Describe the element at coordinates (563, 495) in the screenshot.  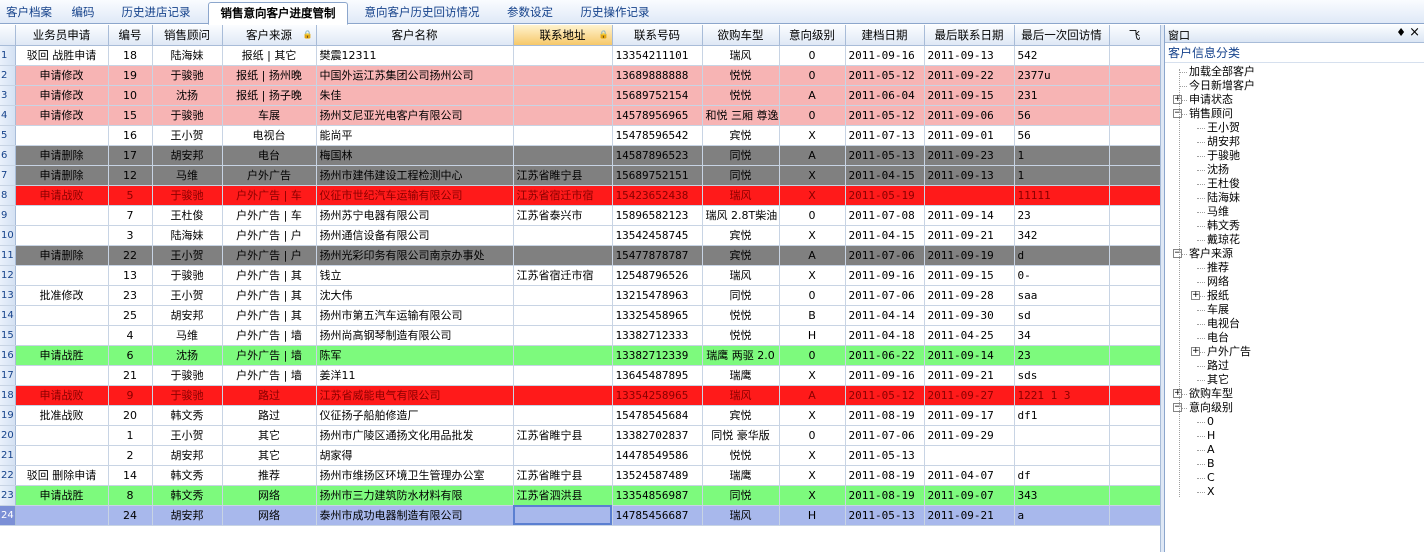
I see `cell-5: 江苏省泗洪县` at that location.